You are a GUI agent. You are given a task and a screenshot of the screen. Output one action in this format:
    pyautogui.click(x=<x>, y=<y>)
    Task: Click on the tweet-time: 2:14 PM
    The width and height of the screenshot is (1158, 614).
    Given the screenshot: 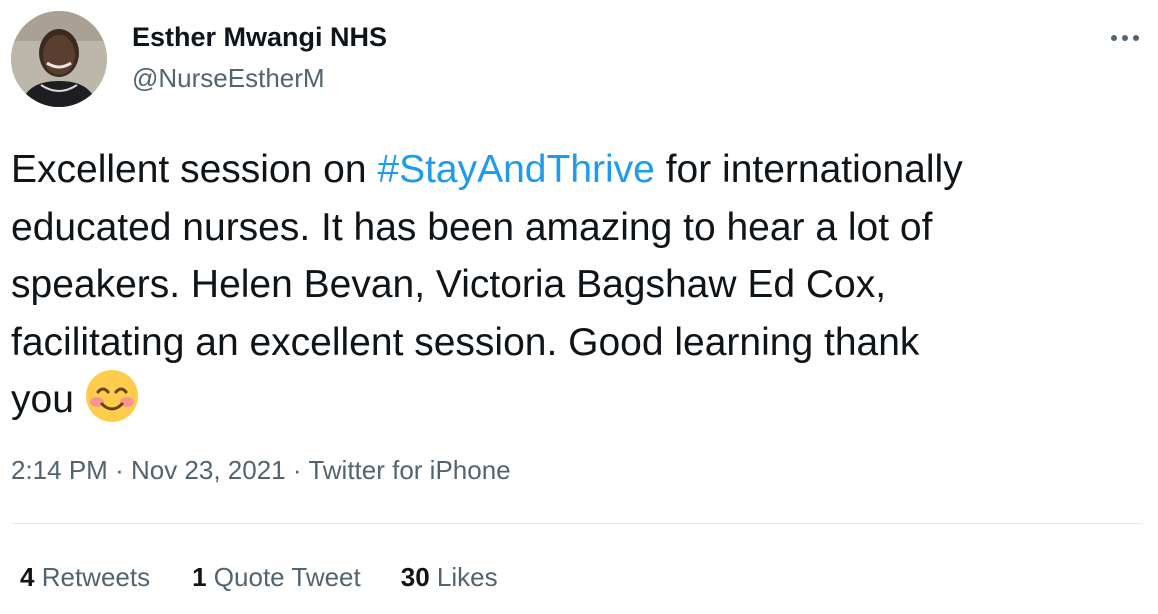 What is the action you would take?
    pyautogui.click(x=59, y=470)
    